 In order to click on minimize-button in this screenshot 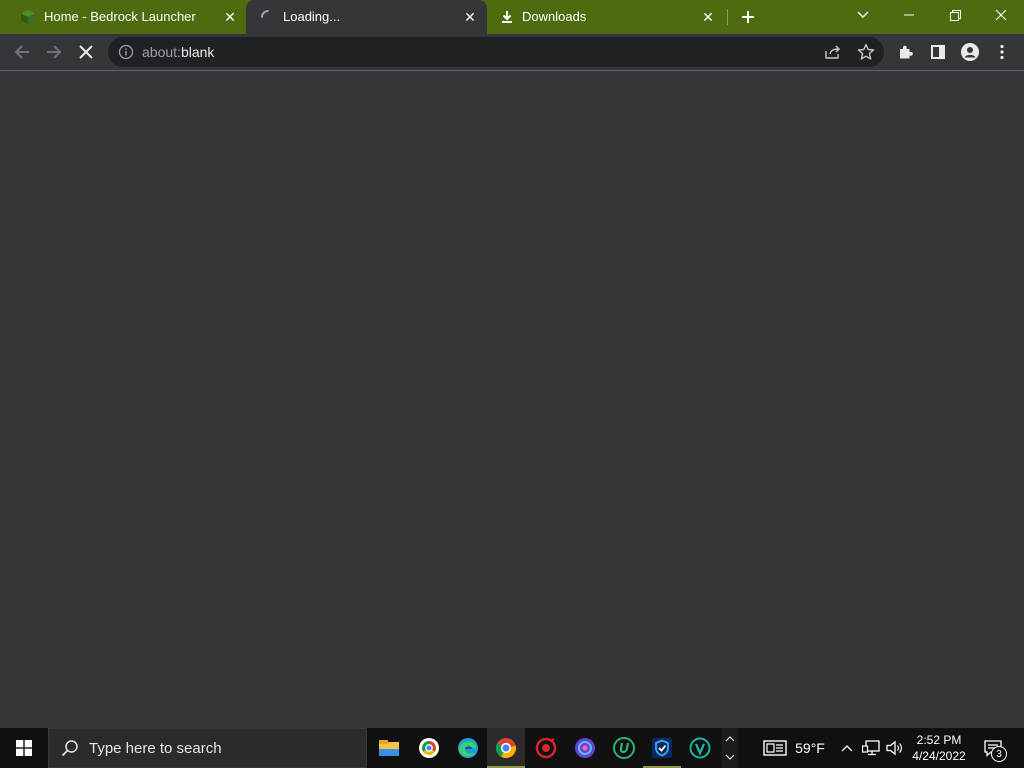, I will do `click(909, 15)`.